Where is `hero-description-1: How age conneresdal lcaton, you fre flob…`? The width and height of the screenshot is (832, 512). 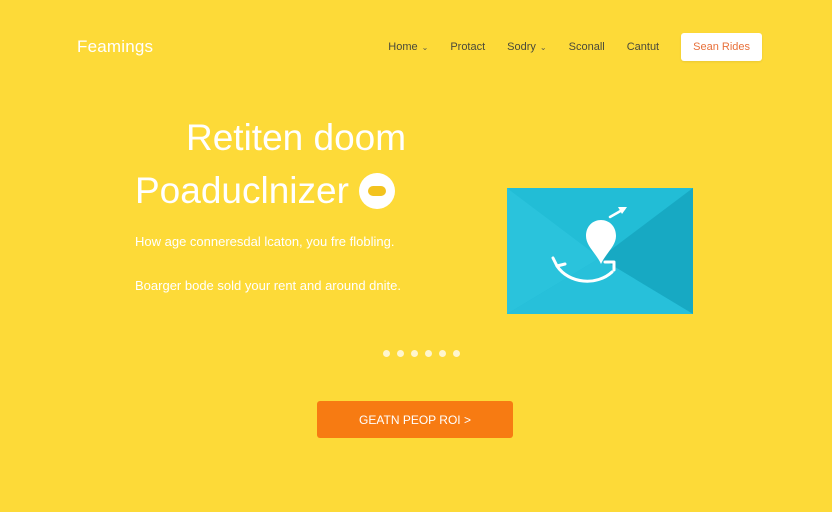 hero-description-1: How age conneresdal lcaton, you fre flob… is located at coordinates (265, 241).